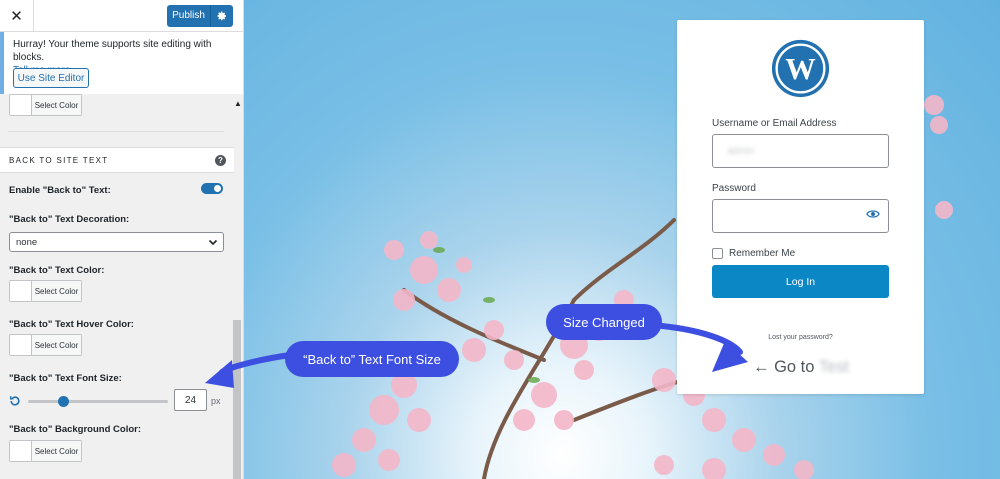 This screenshot has height=479, width=1000. Describe the element at coordinates (117, 160) in the screenshot. I see `section-header: BACK TO SITE TEXT ?` at that location.